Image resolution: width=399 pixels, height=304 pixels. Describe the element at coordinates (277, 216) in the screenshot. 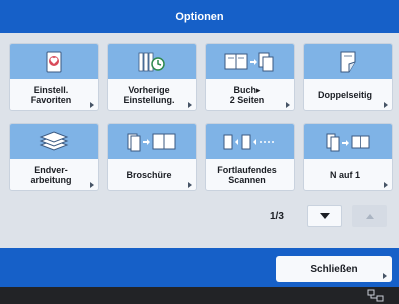

I see `page-indicator: 1/3` at that location.